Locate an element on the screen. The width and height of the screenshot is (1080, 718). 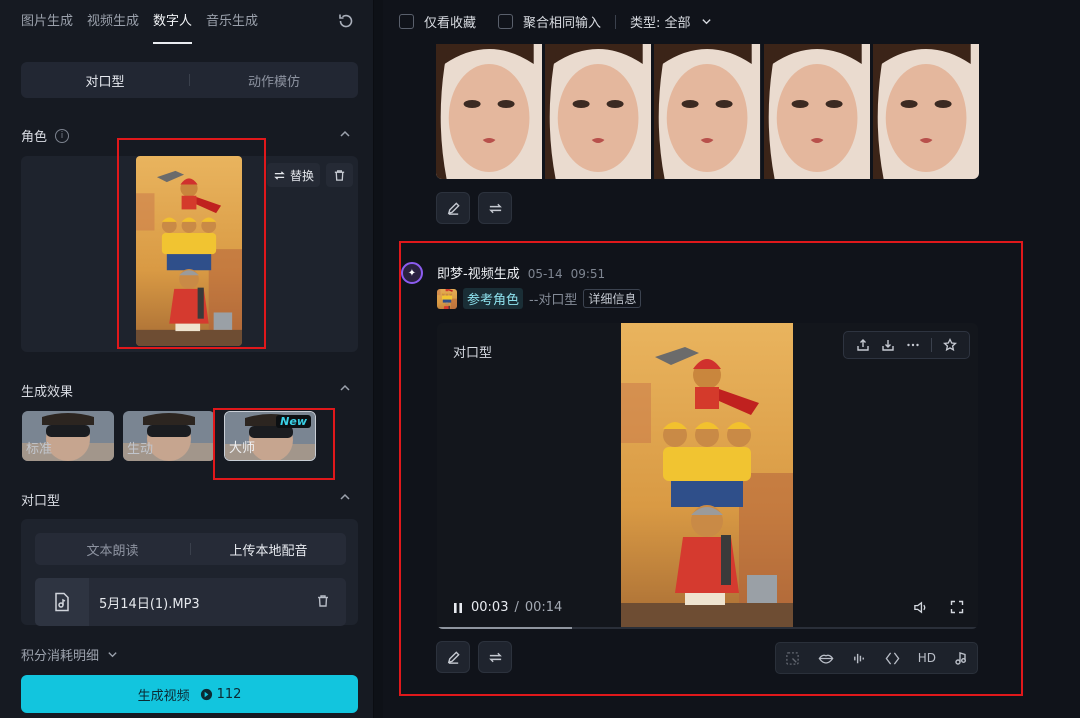
interpolate-icon is located at coordinates (892, 658).